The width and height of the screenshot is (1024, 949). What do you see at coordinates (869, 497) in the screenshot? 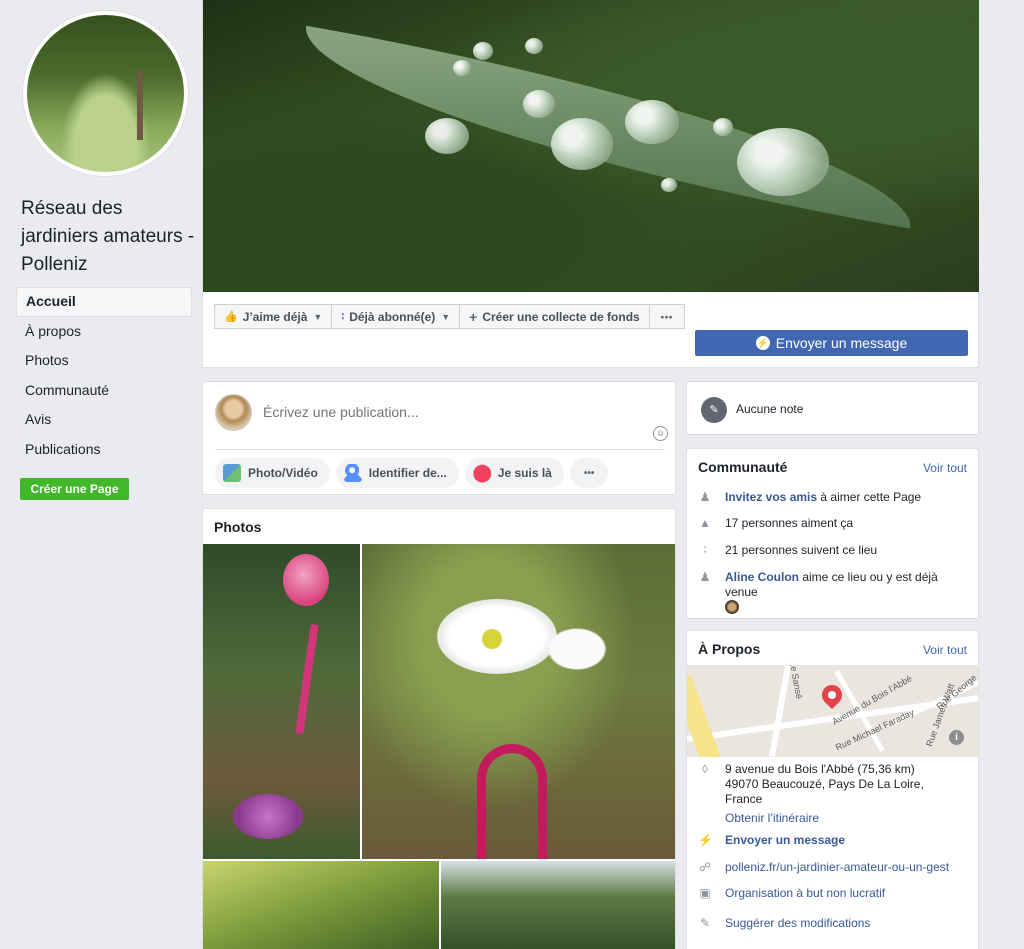
I see `invite-rest-text: à aimer cette Page` at bounding box center [869, 497].